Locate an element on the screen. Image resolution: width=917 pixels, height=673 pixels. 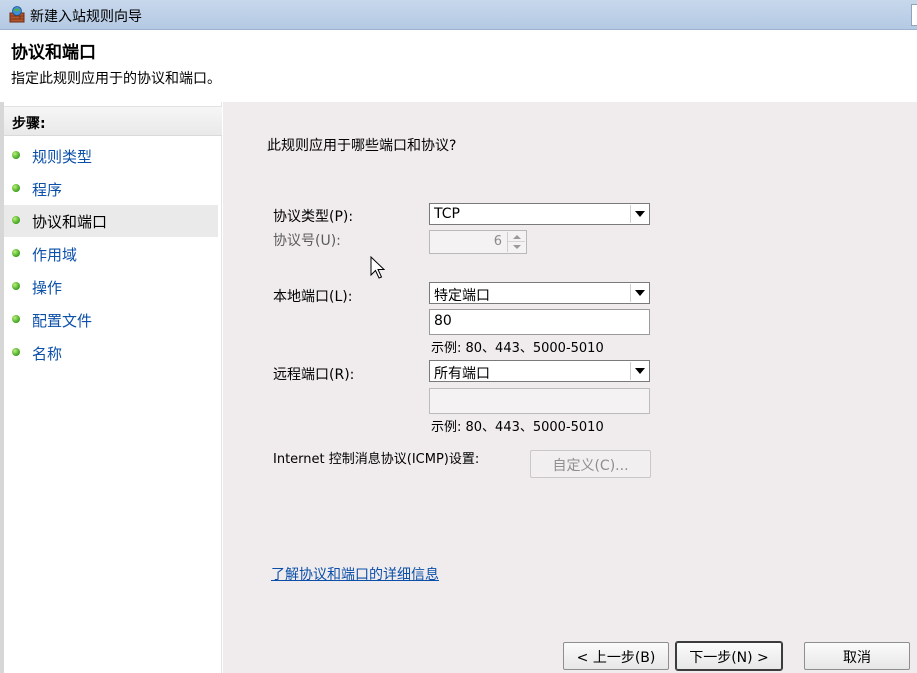
spinner-buttons is located at coordinates (516, 242).